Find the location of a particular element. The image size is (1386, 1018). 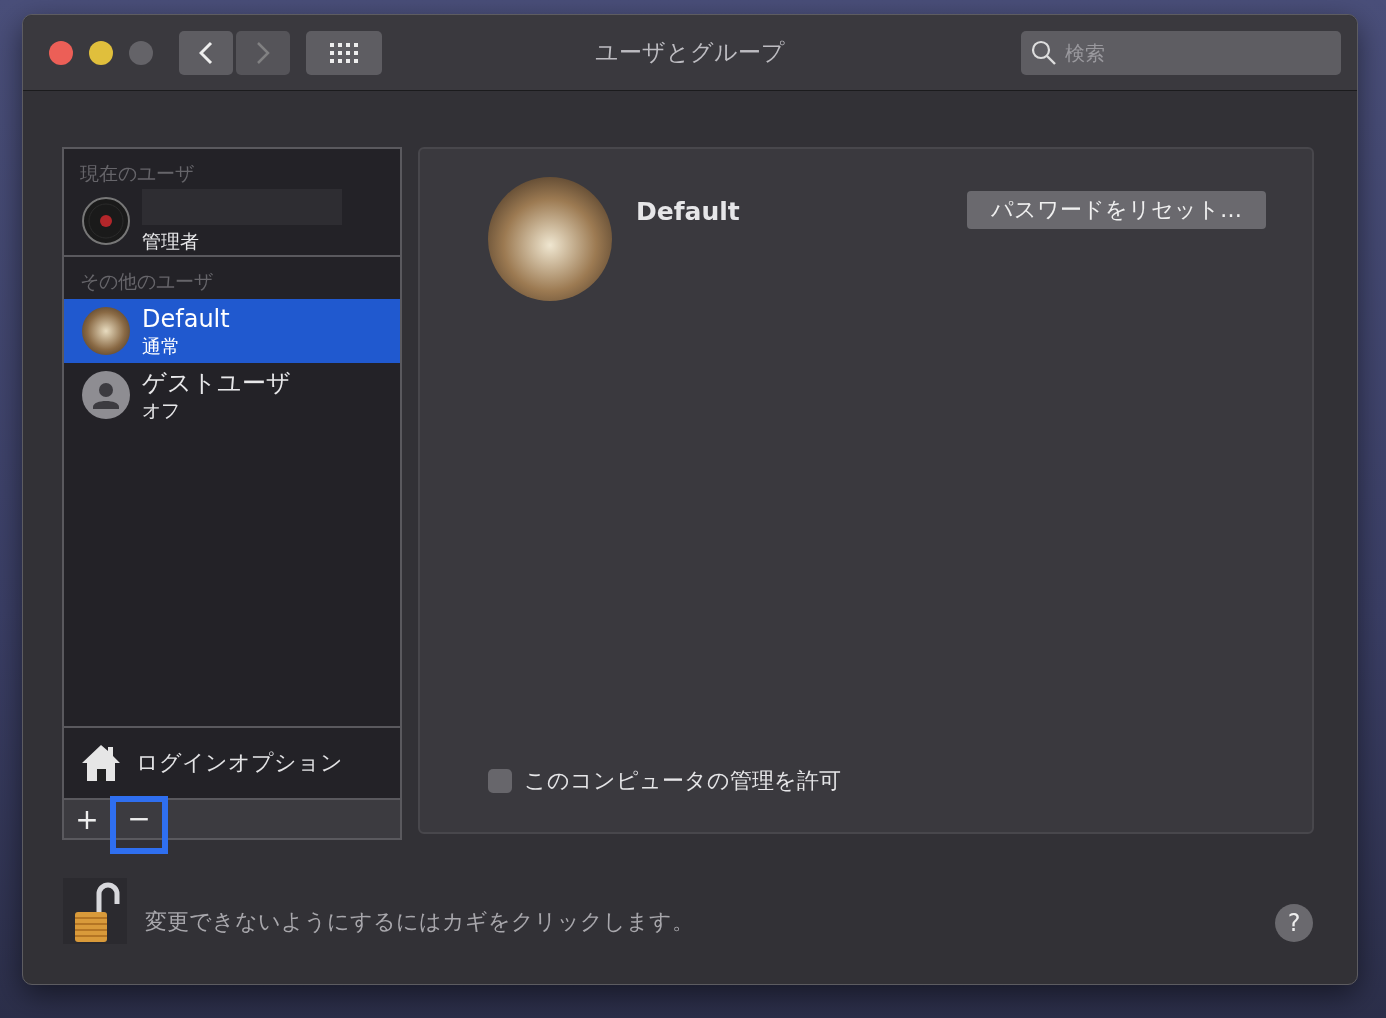

user-list-item: Default 通常 is located at coordinates (232, 331).